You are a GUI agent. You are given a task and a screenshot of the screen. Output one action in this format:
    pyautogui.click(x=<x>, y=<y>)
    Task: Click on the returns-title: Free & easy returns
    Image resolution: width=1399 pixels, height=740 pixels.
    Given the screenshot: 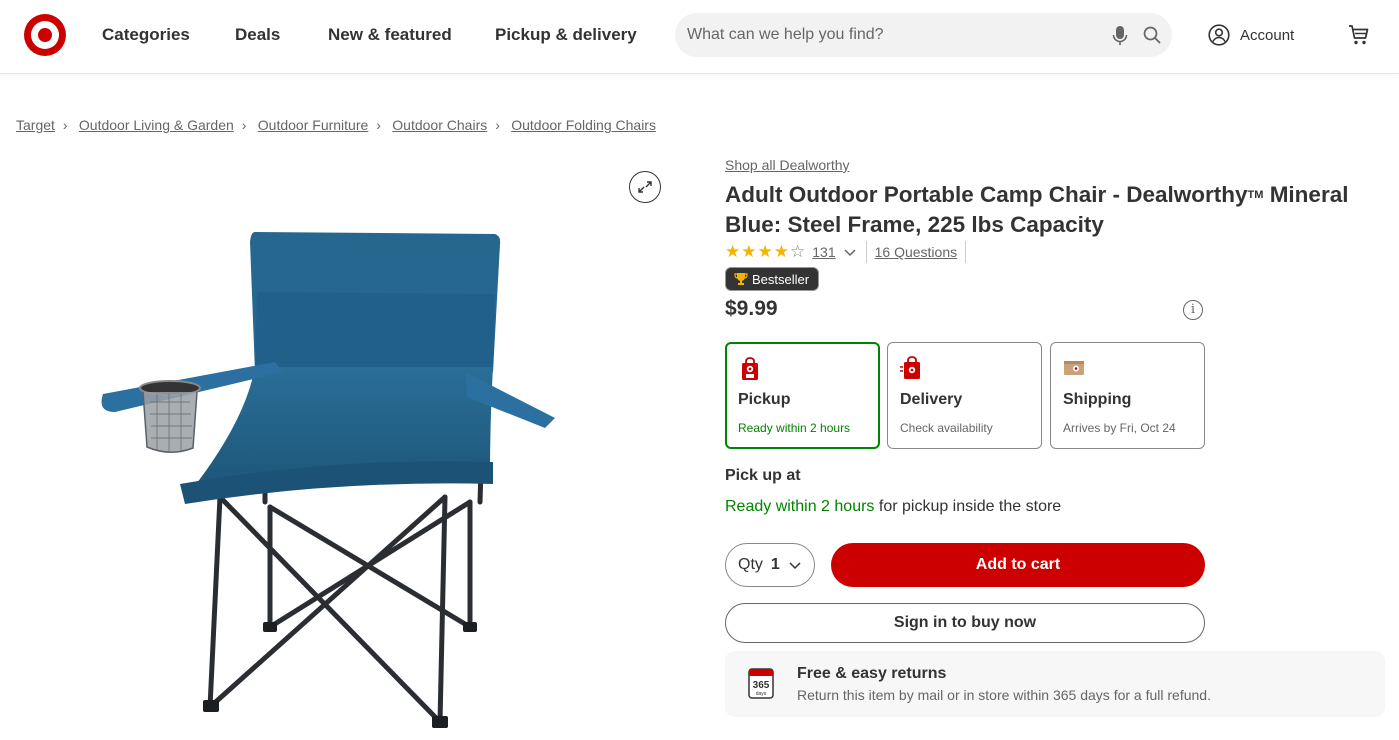 What is the action you would take?
    pyautogui.click(x=872, y=673)
    